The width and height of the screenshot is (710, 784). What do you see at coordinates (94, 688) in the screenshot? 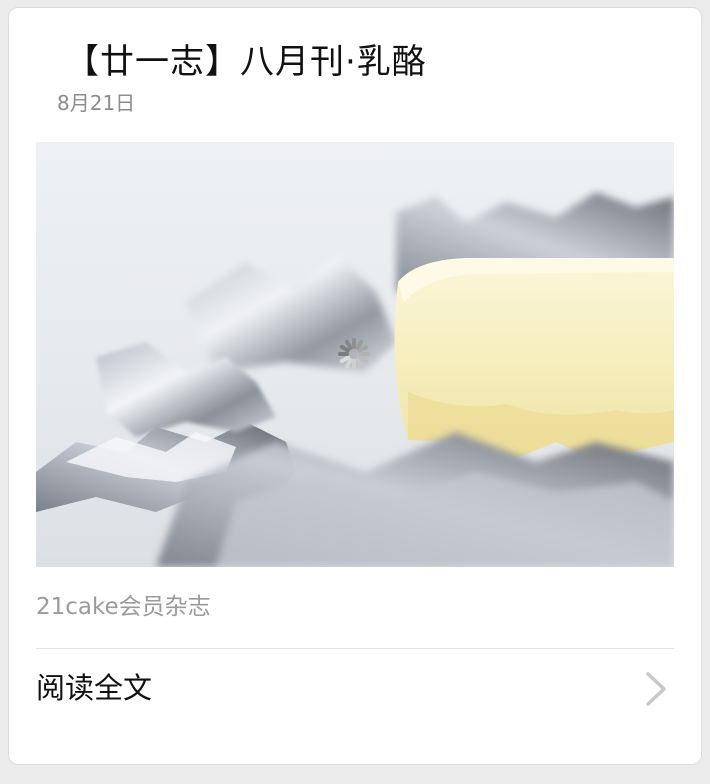
I see `read-more-label: 阅读全文` at bounding box center [94, 688].